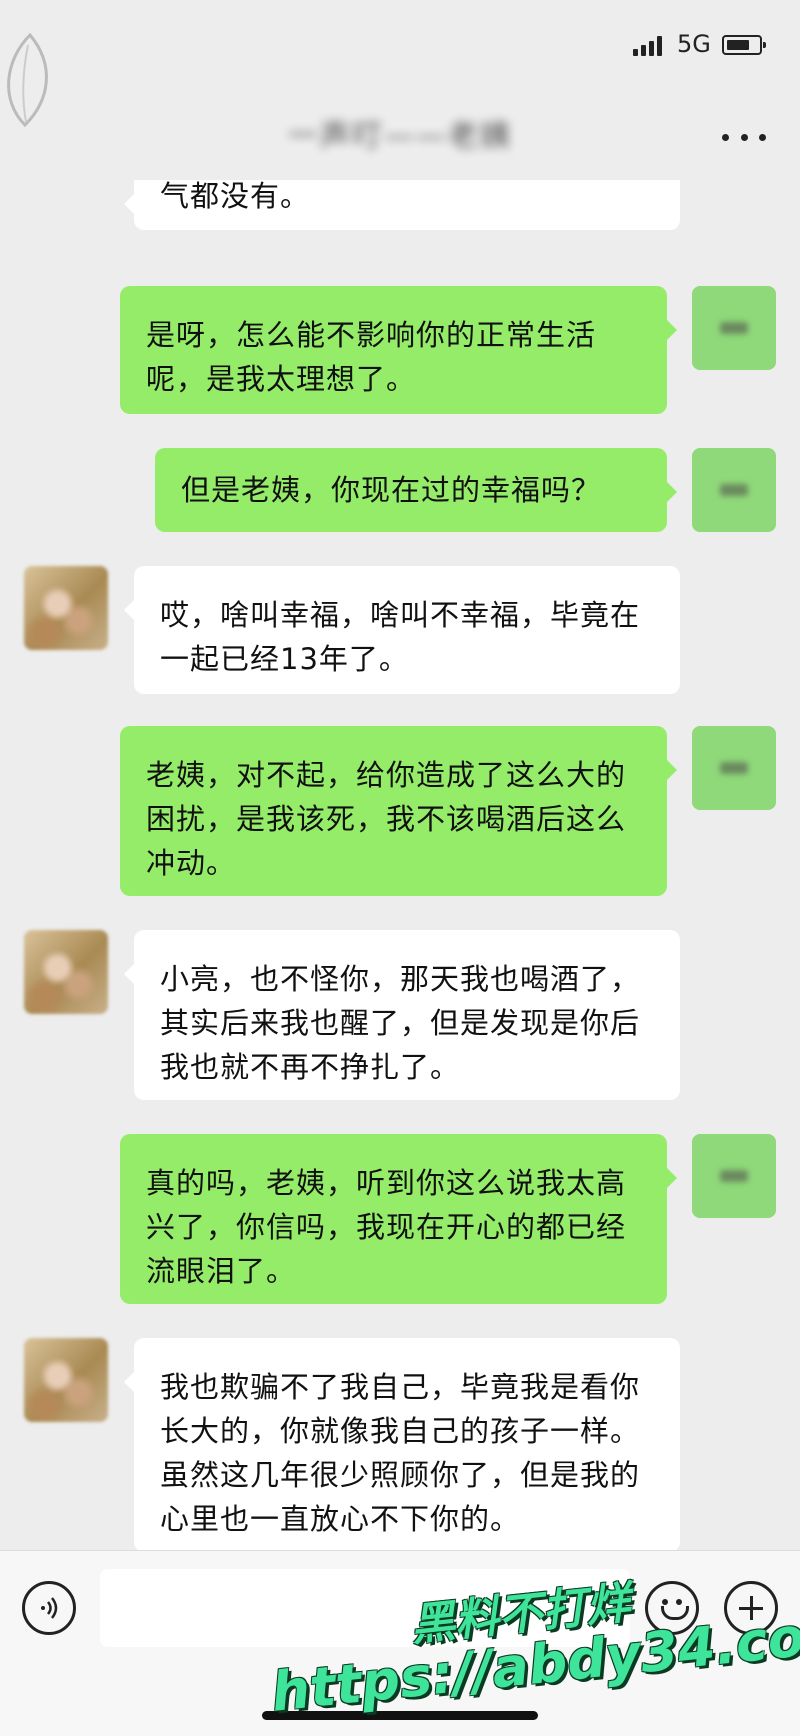 Image resolution: width=800 pixels, height=1736 pixels. I want to click on message-text: 但是老姨，你现在过的幸福吗？, so click(391, 490).